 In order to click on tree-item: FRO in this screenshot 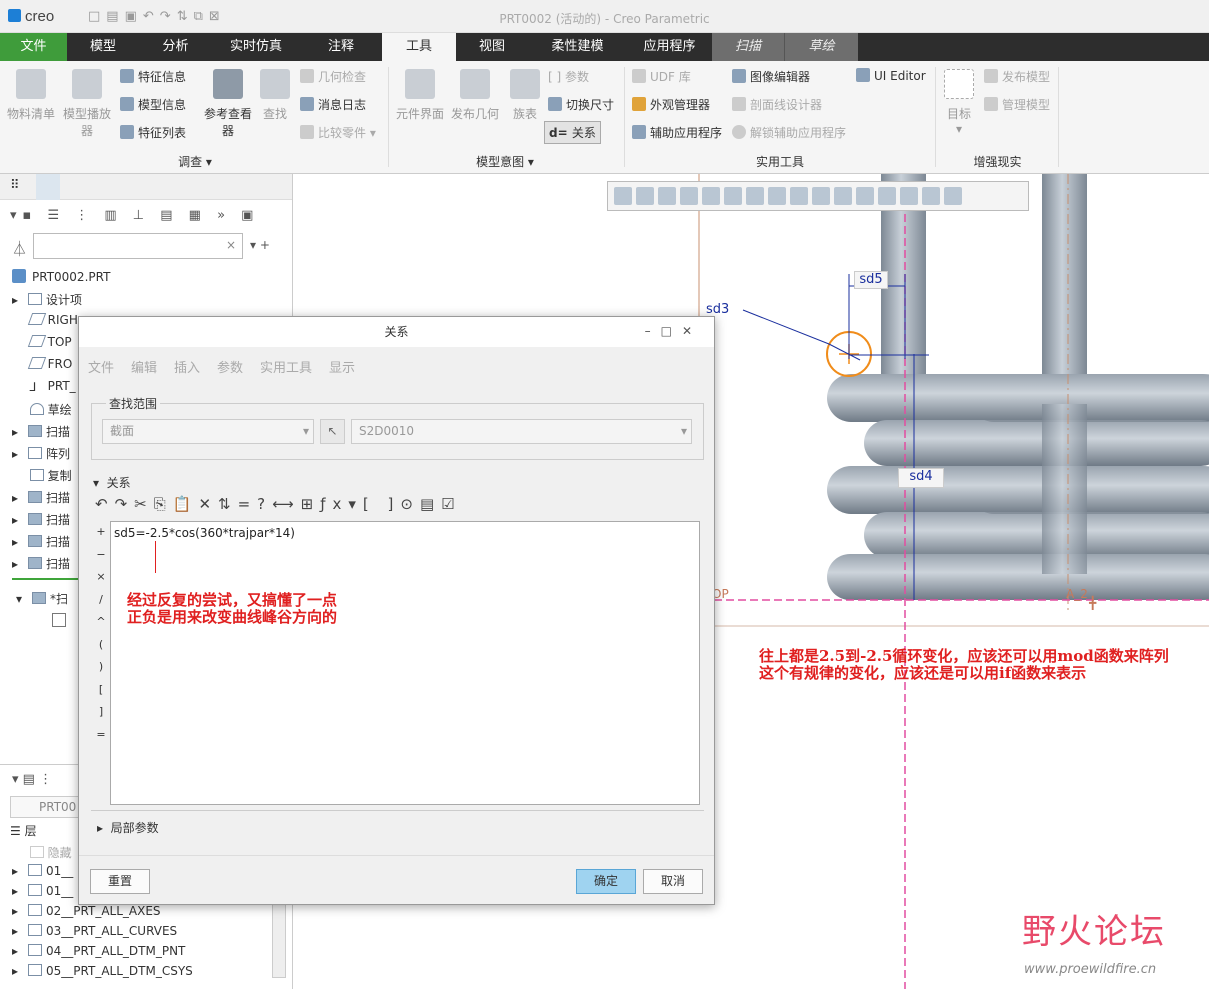, I will do `click(42, 364)`.